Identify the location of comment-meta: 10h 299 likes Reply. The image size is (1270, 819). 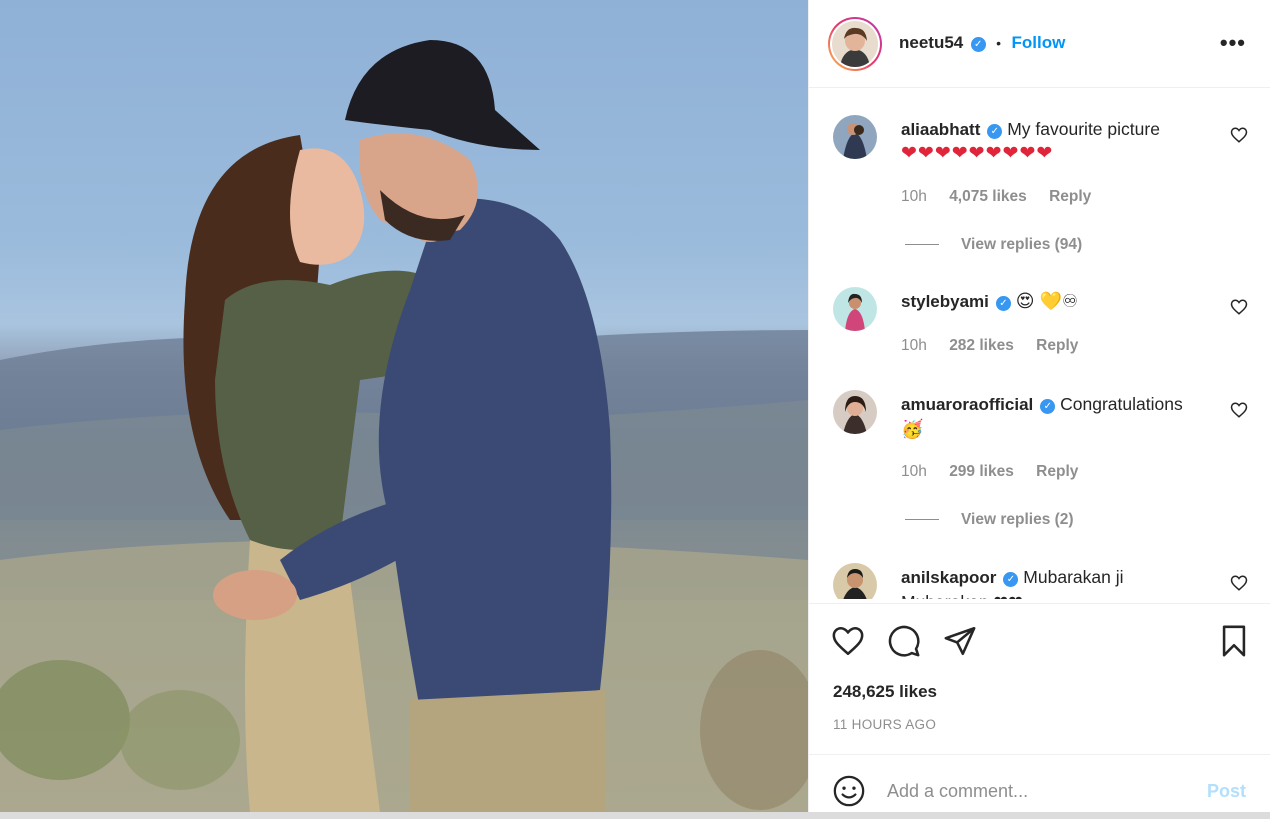
(998, 472).